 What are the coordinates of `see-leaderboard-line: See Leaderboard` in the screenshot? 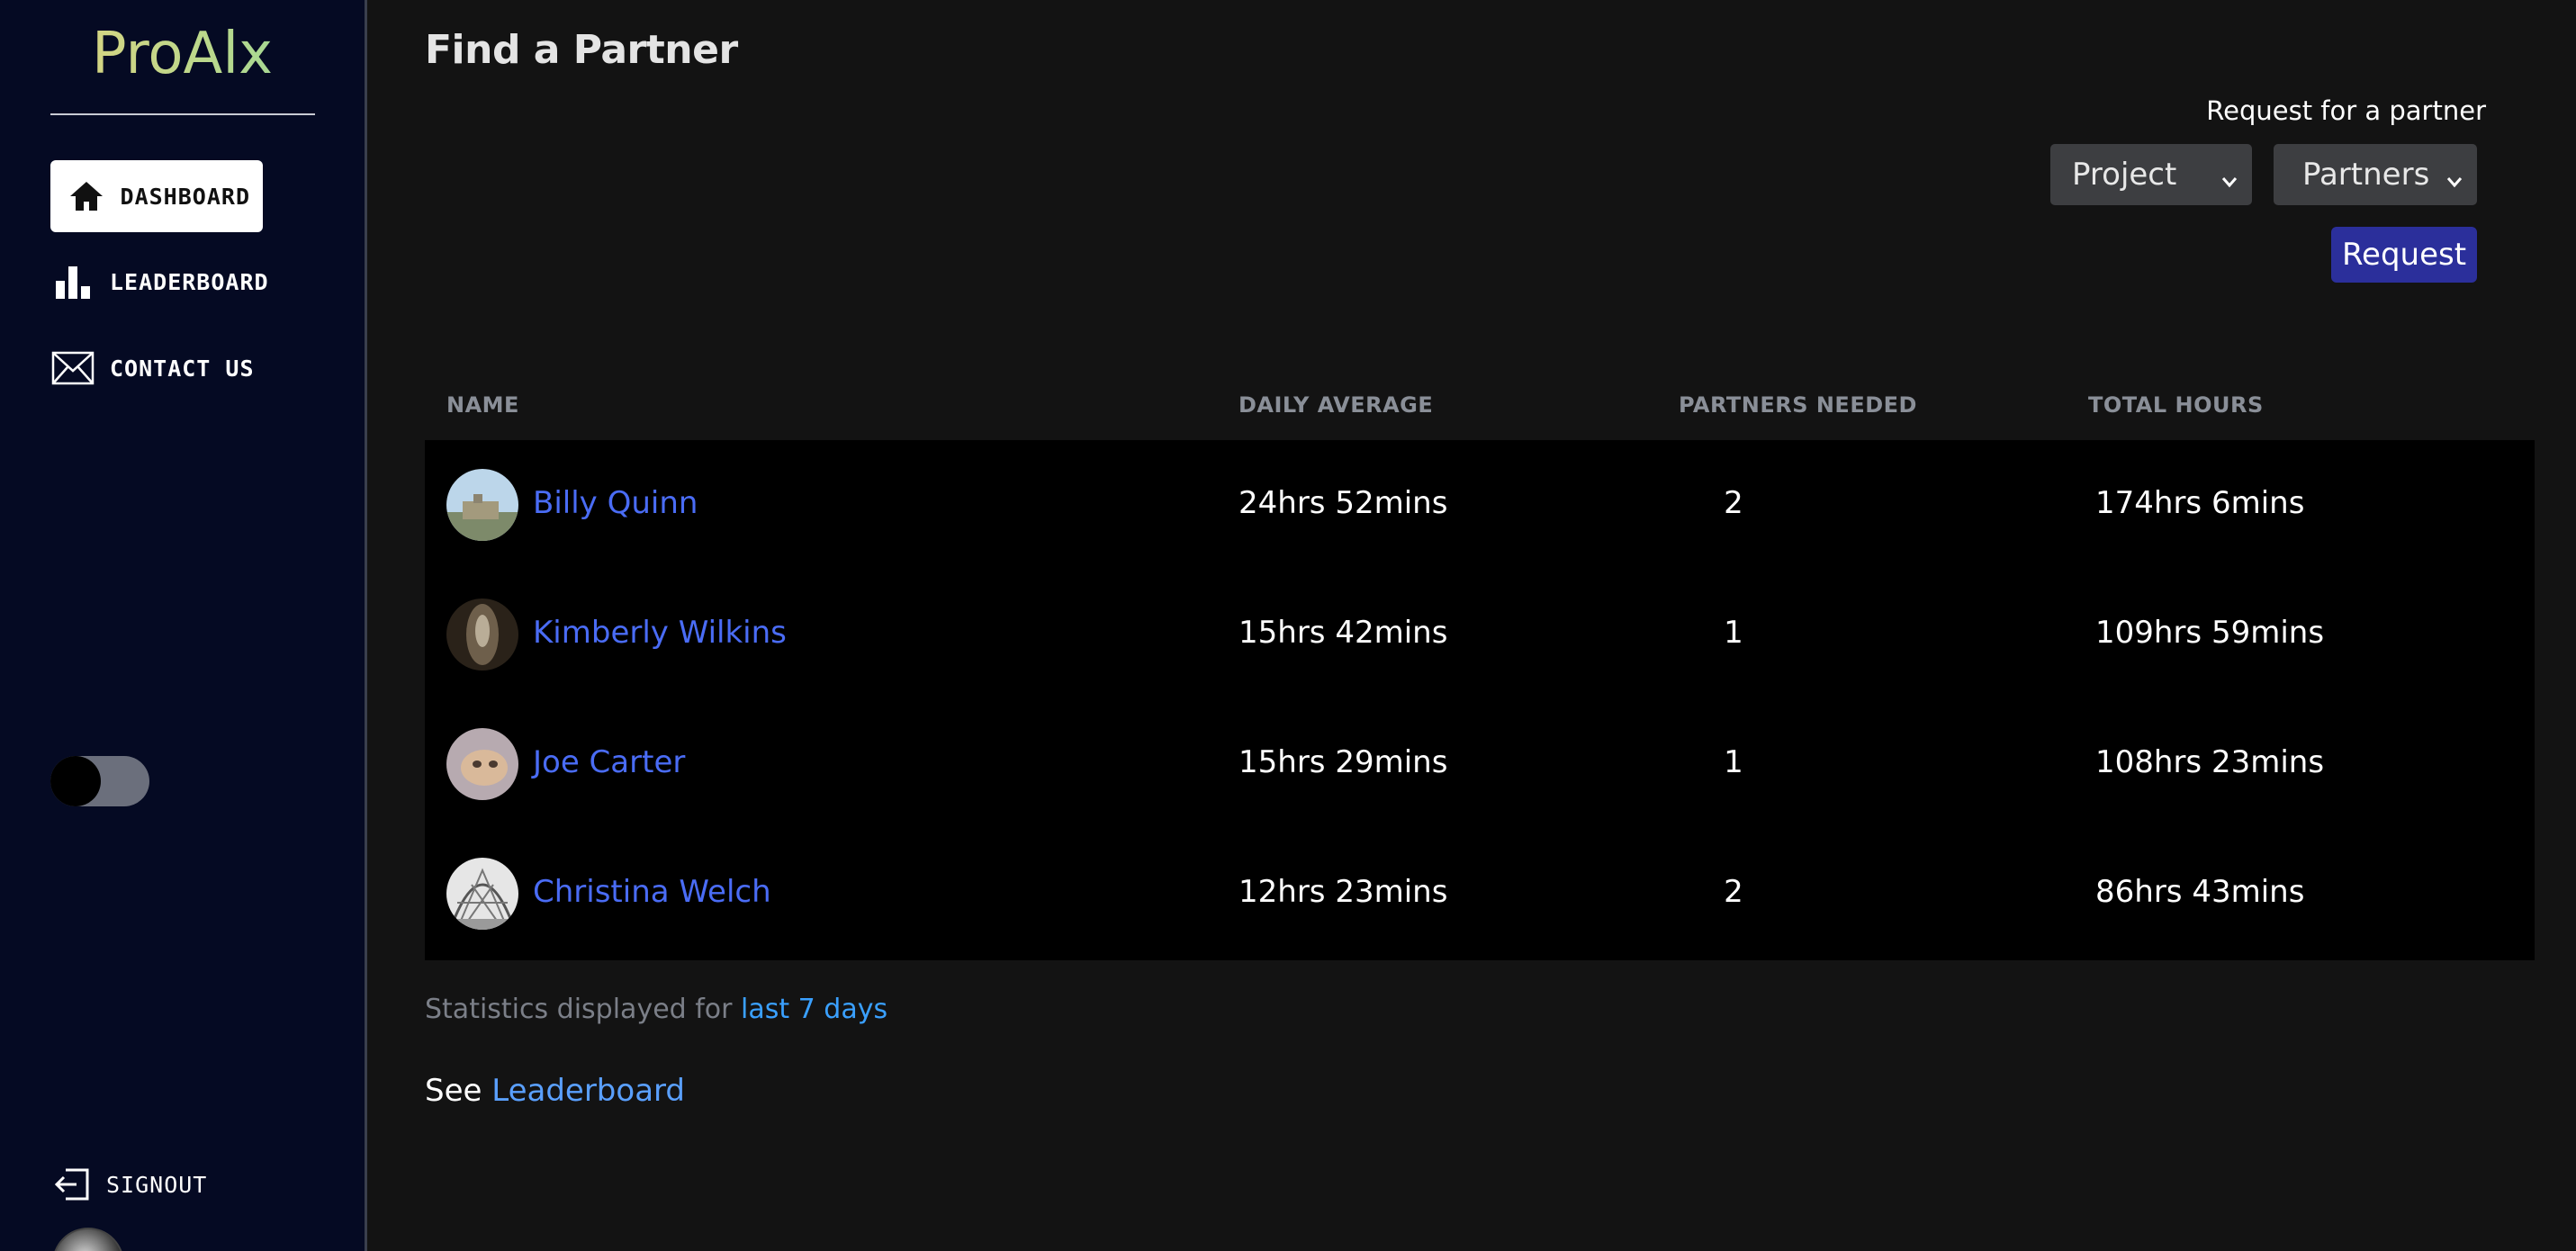 It's located at (555, 1091).